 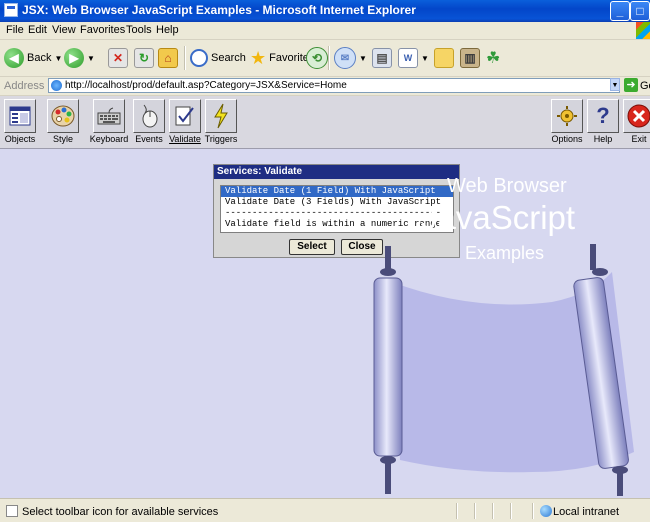 What do you see at coordinates (643, 30) in the screenshot?
I see `windows-logo-icon` at bounding box center [643, 30].